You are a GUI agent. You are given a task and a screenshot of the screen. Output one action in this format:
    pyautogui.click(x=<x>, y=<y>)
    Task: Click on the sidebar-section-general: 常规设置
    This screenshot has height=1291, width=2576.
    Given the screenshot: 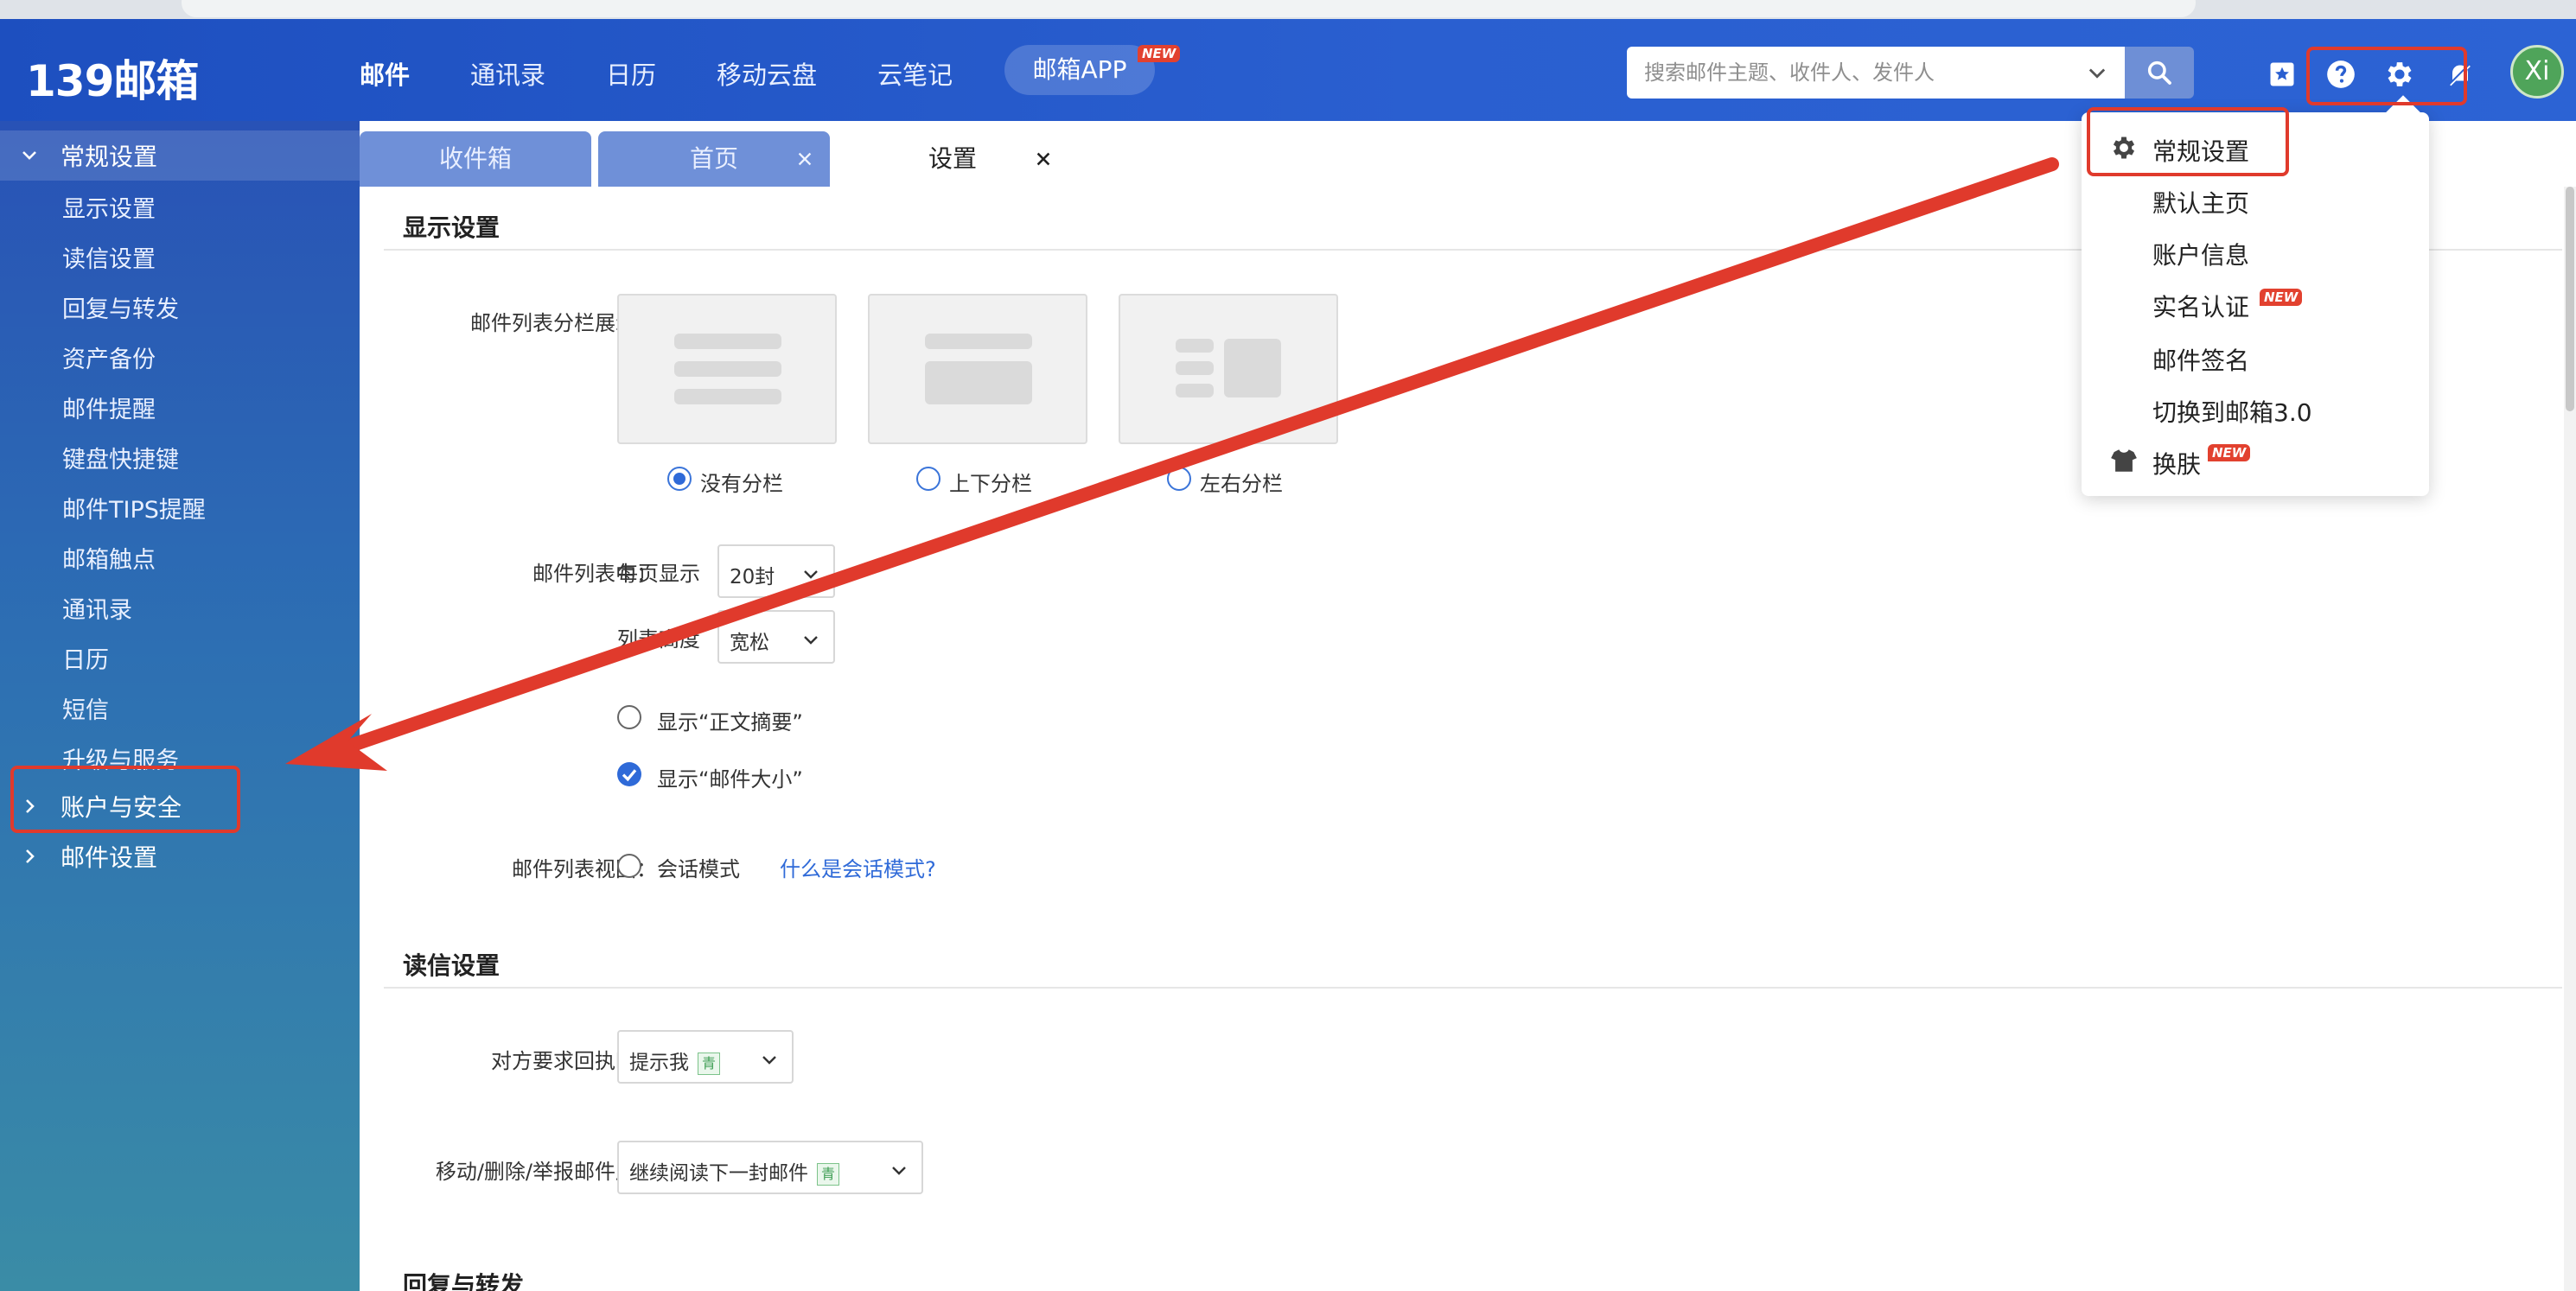 What is the action you would take?
    pyautogui.click(x=180, y=155)
    